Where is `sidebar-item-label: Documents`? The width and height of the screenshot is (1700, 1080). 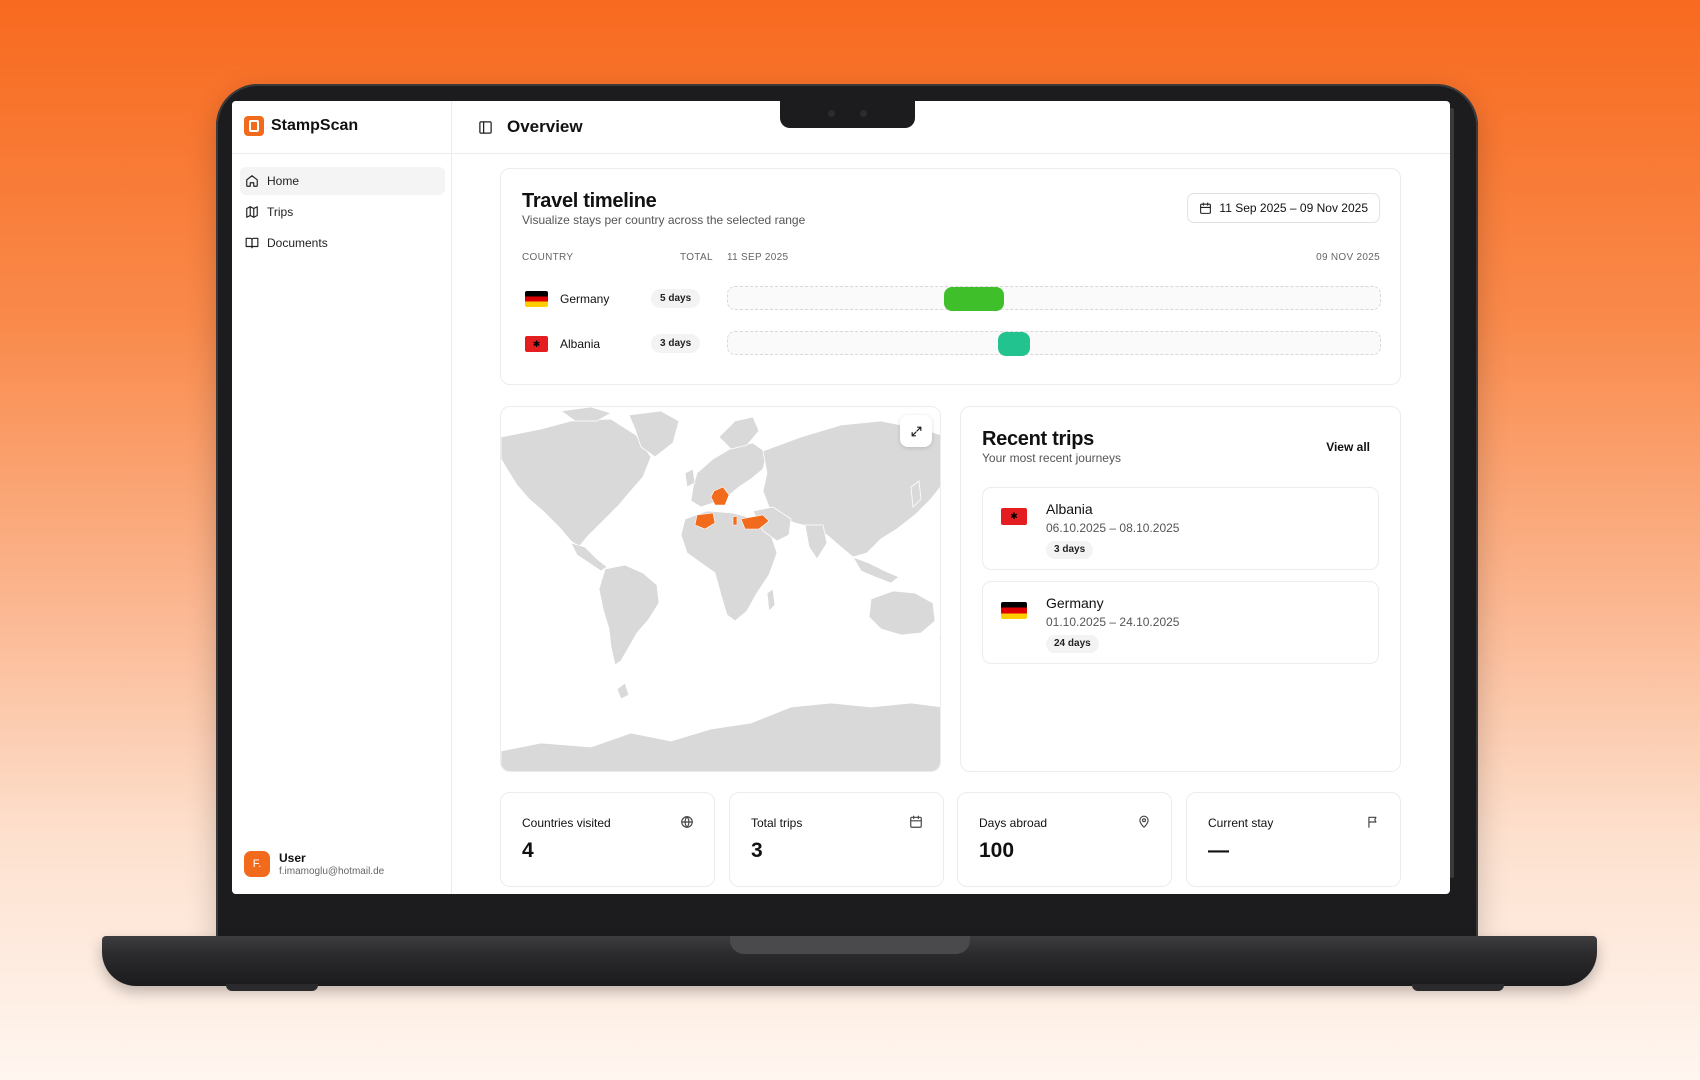 sidebar-item-label: Documents is located at coordinates (297, 243).